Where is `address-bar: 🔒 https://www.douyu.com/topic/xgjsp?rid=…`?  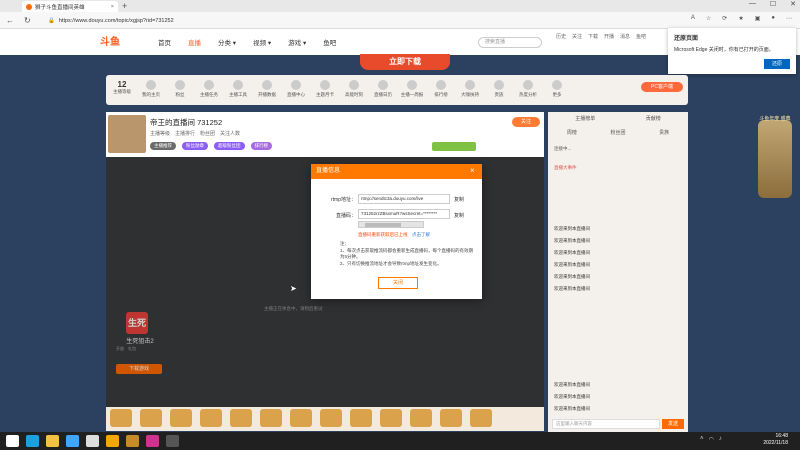 address-bar: 🔒 https://www.douyu.com/topic/xgjsp?rid=… is located at coordinates (348, 20).